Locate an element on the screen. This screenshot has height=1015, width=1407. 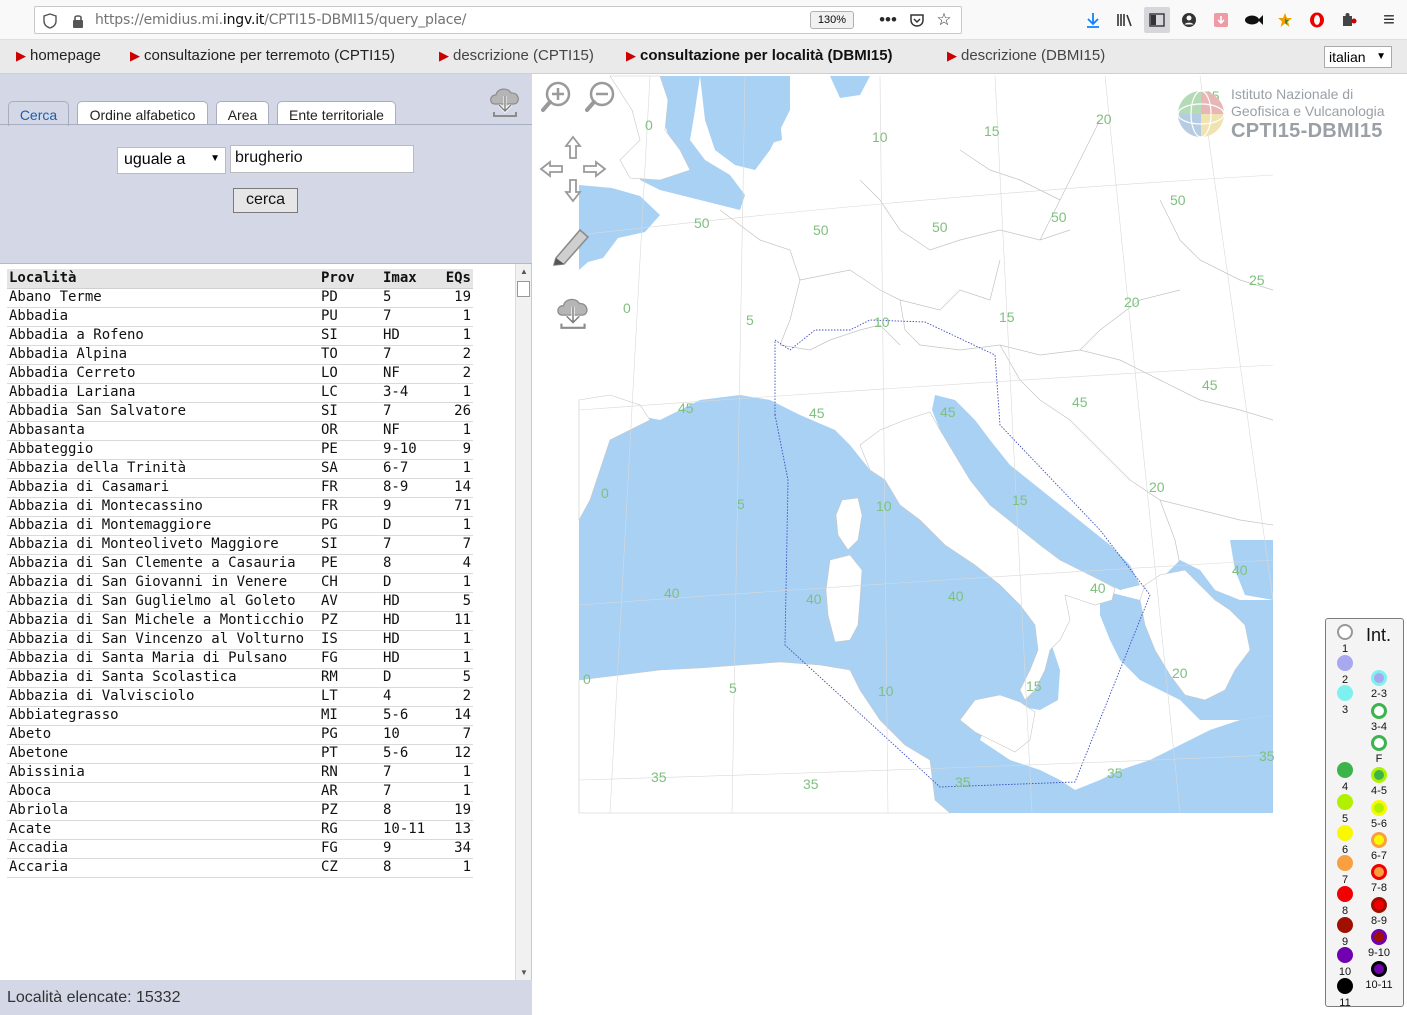
table-row: Abbateggio PE 9-10 9 is located at coordinates (240, 450).